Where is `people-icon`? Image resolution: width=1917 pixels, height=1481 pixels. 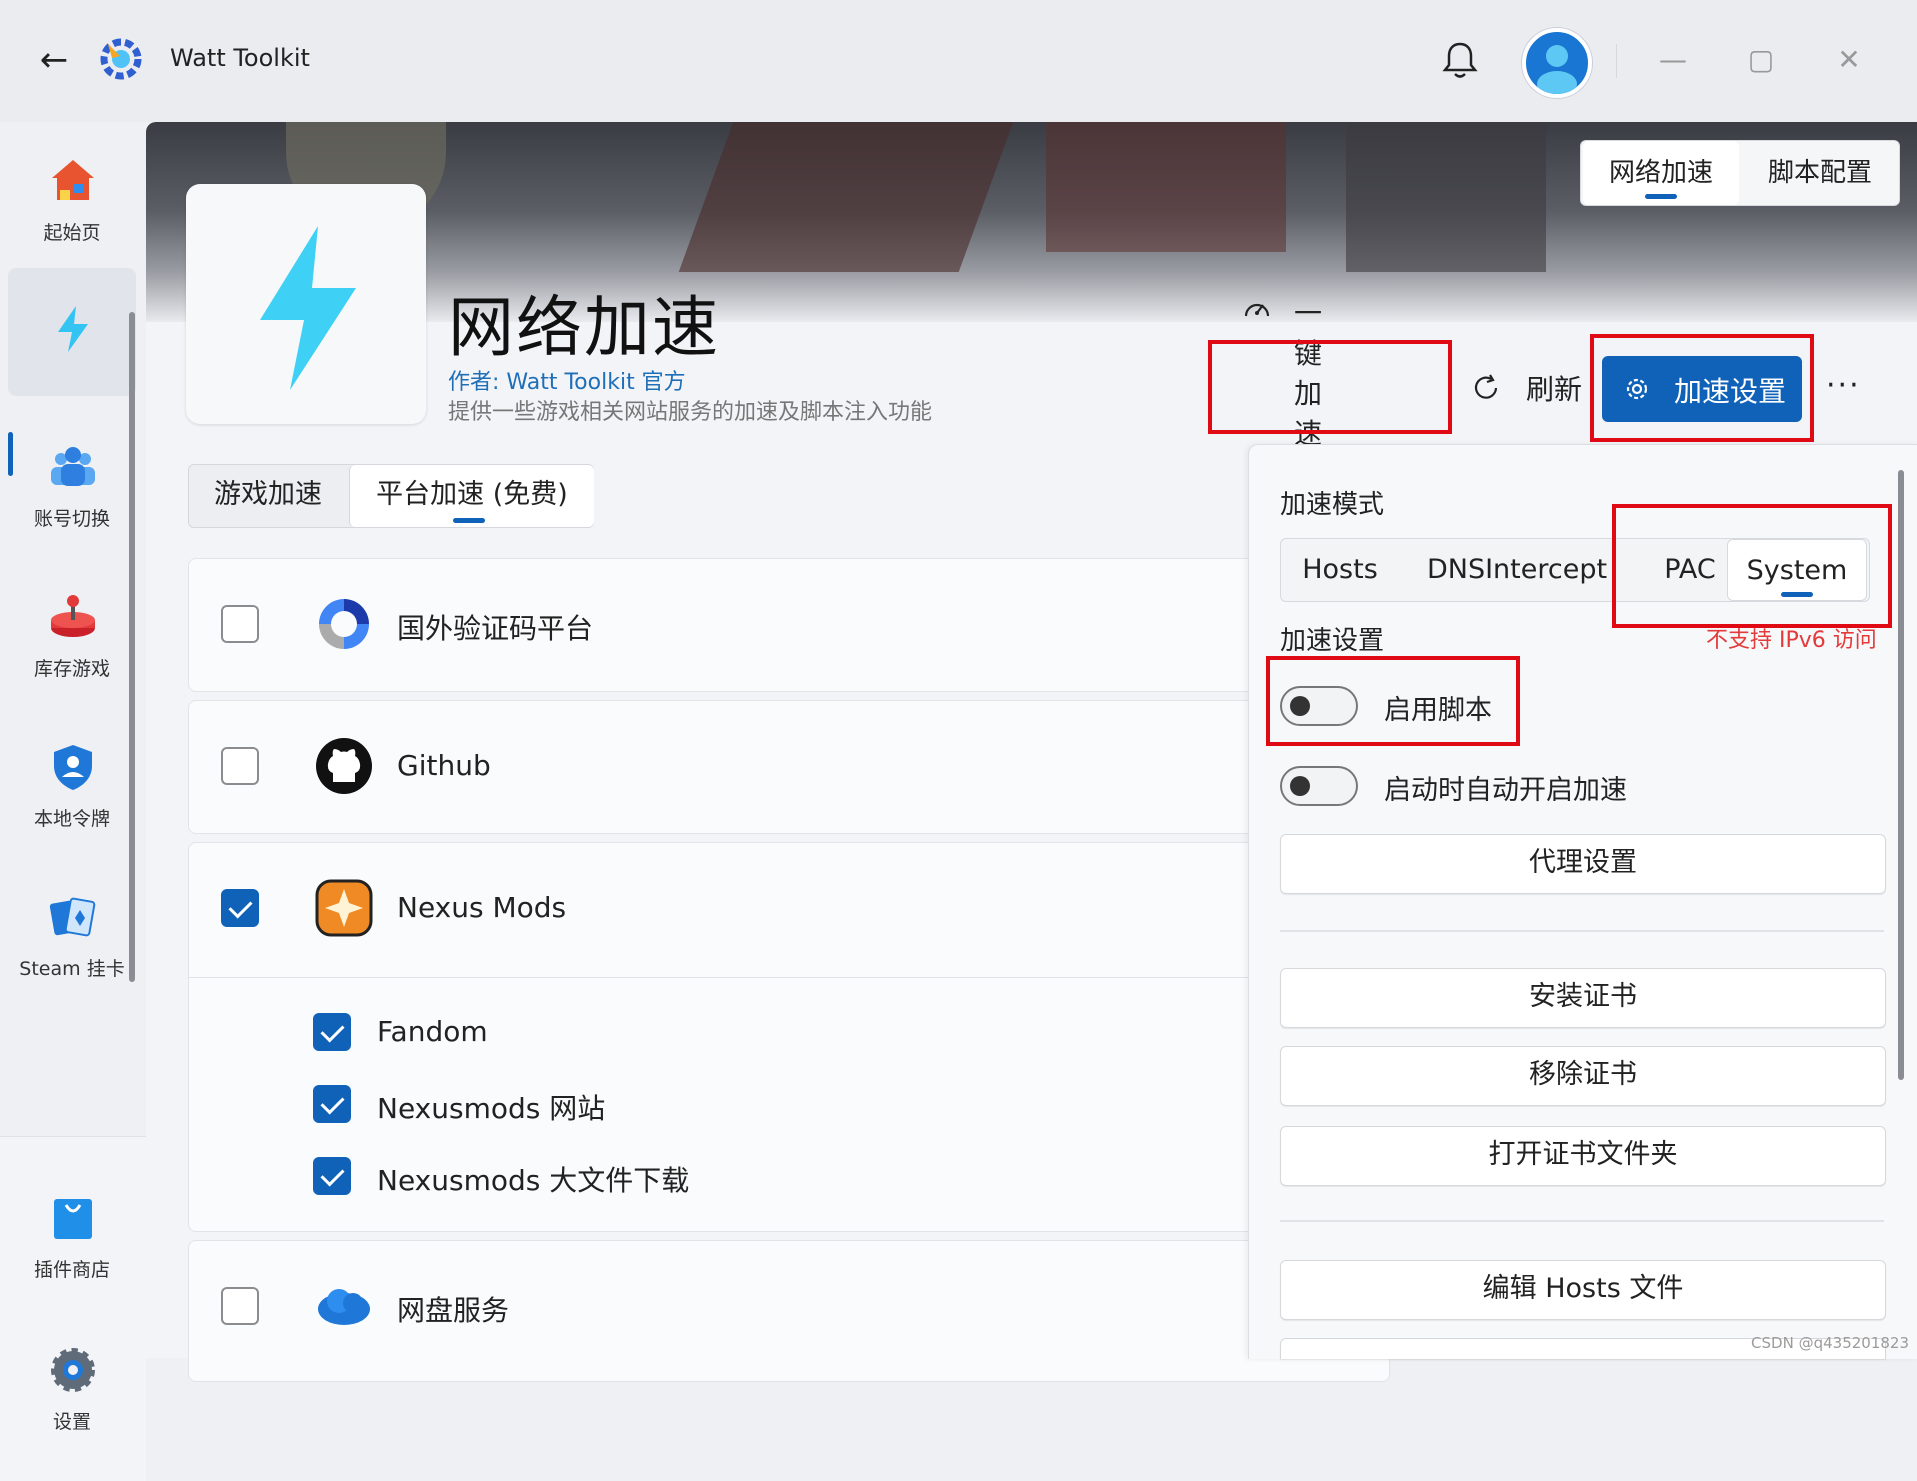
people-icon is located at coordinates (73, 466).